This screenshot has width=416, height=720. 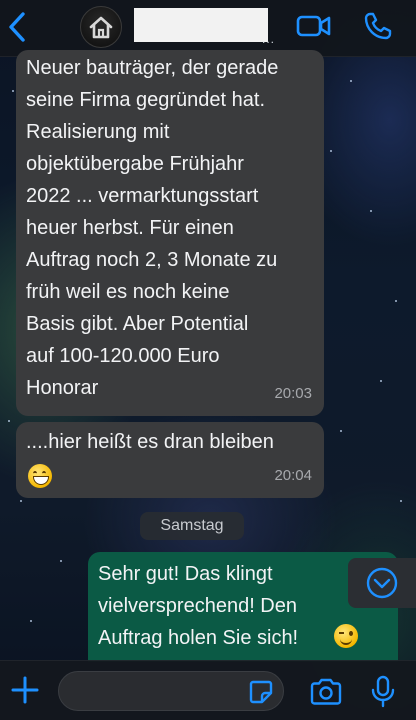 I want to click on date-separator: Samstag, so click(x=192, y=526).